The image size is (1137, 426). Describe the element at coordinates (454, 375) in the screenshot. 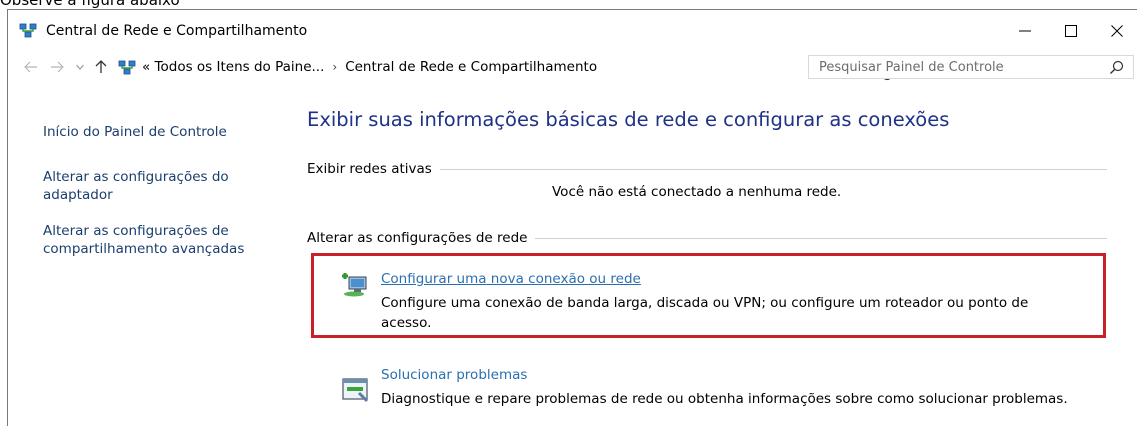

I see `troubleshoot-problems-link: Solucionar problemas` at that location.